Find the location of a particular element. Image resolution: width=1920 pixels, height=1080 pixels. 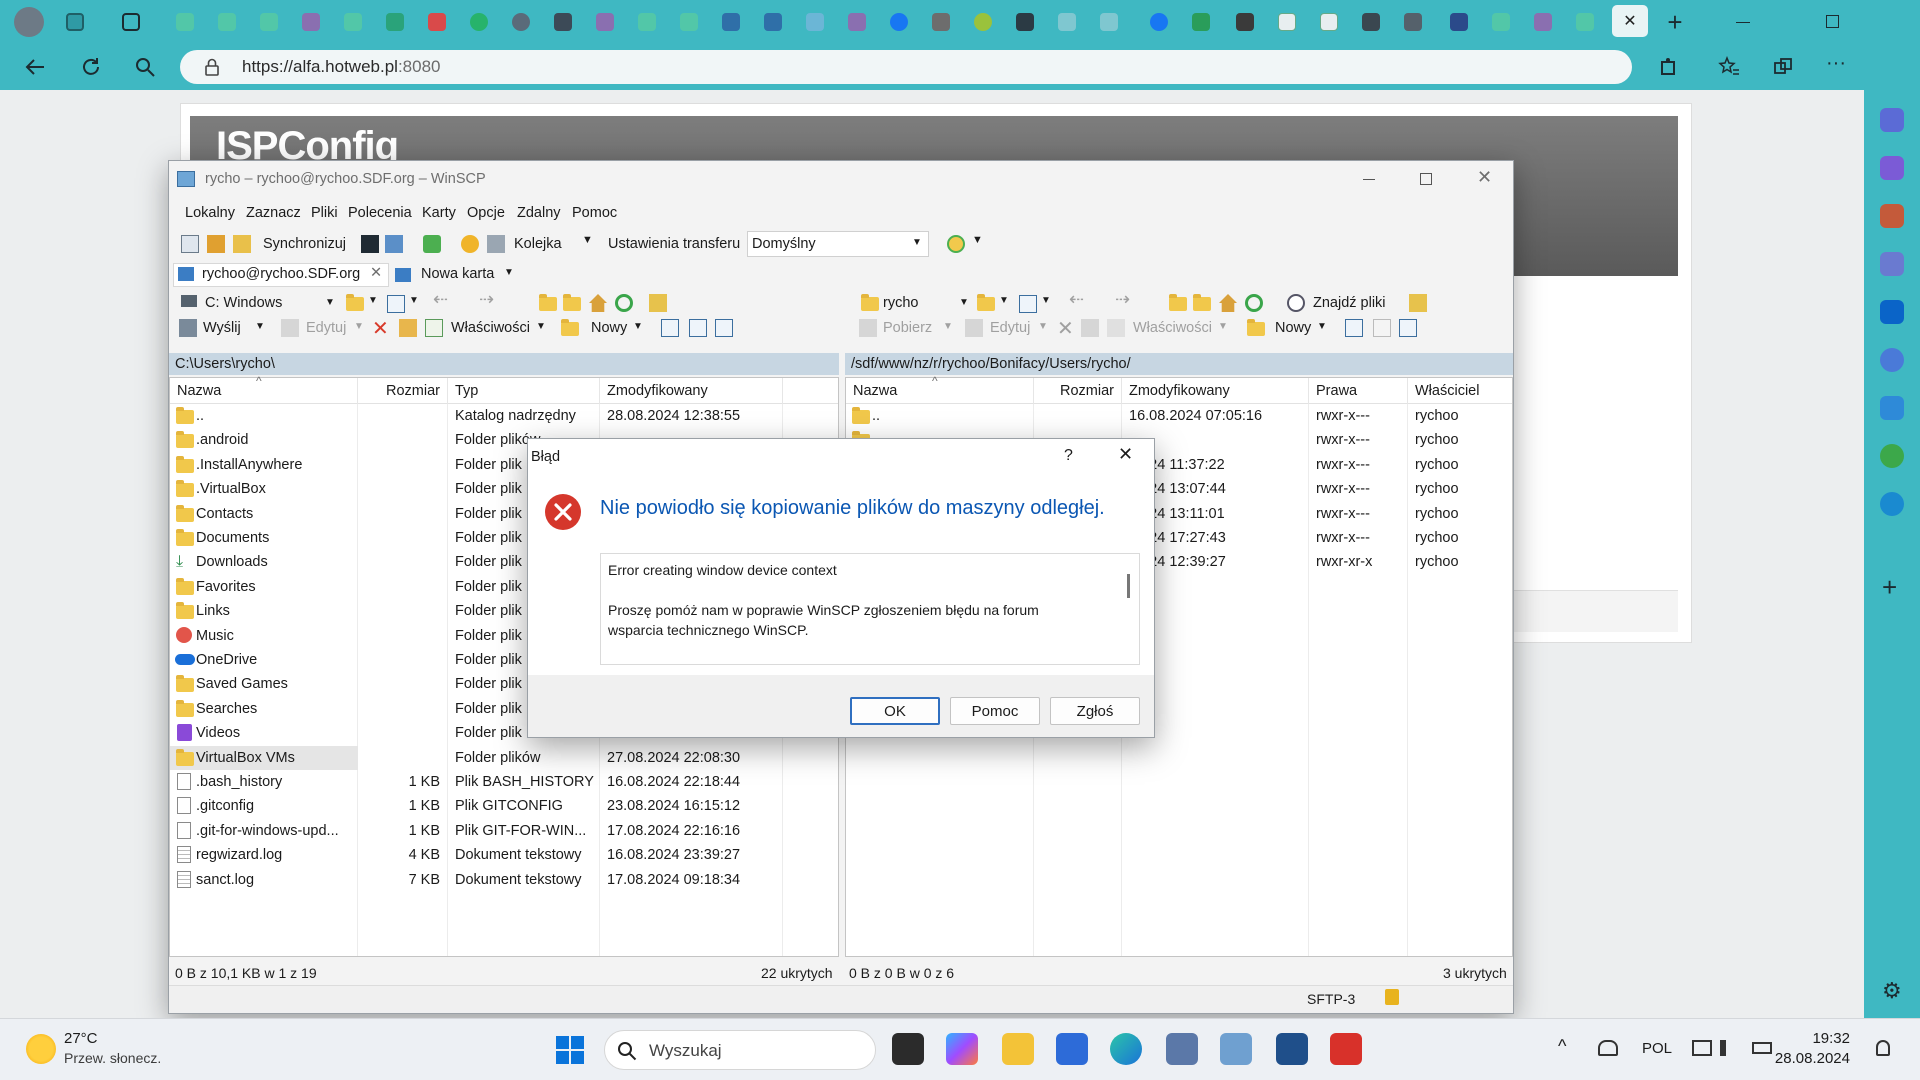

unselect-icon is located at coordinates (698, 328).